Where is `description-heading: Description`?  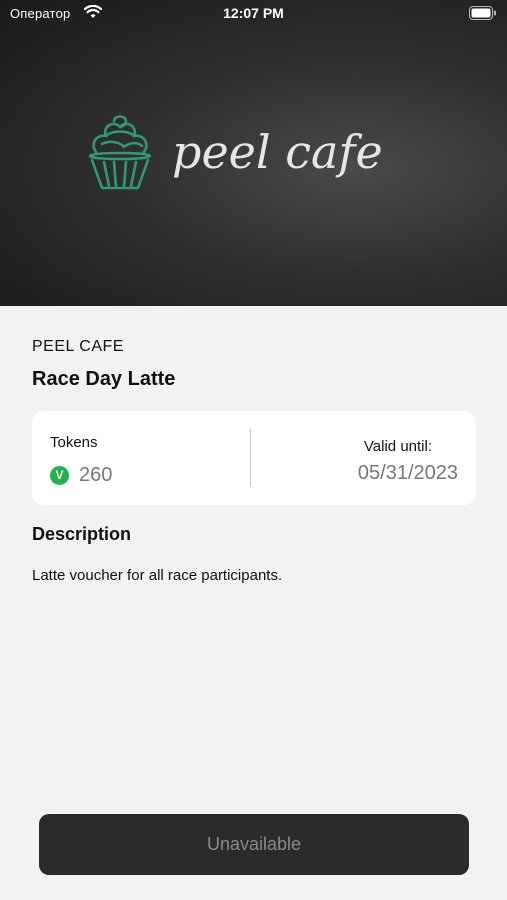
description-heading: Description is located at coordinates (82, 534).